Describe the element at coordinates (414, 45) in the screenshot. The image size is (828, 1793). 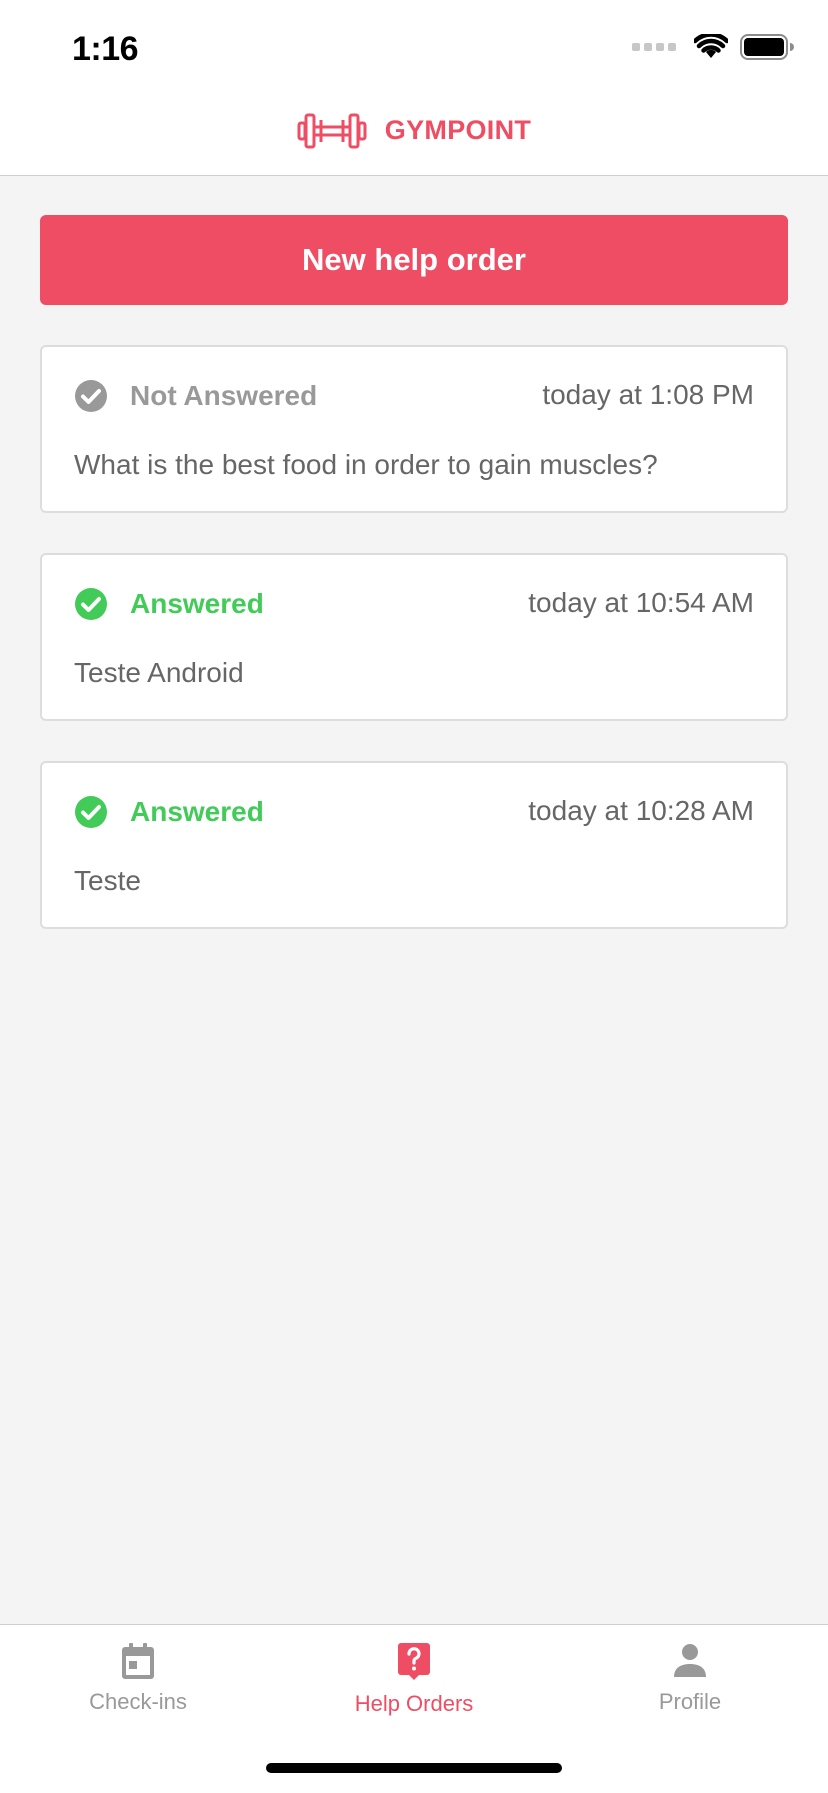
I see `status-bar: 1:16` at that location.